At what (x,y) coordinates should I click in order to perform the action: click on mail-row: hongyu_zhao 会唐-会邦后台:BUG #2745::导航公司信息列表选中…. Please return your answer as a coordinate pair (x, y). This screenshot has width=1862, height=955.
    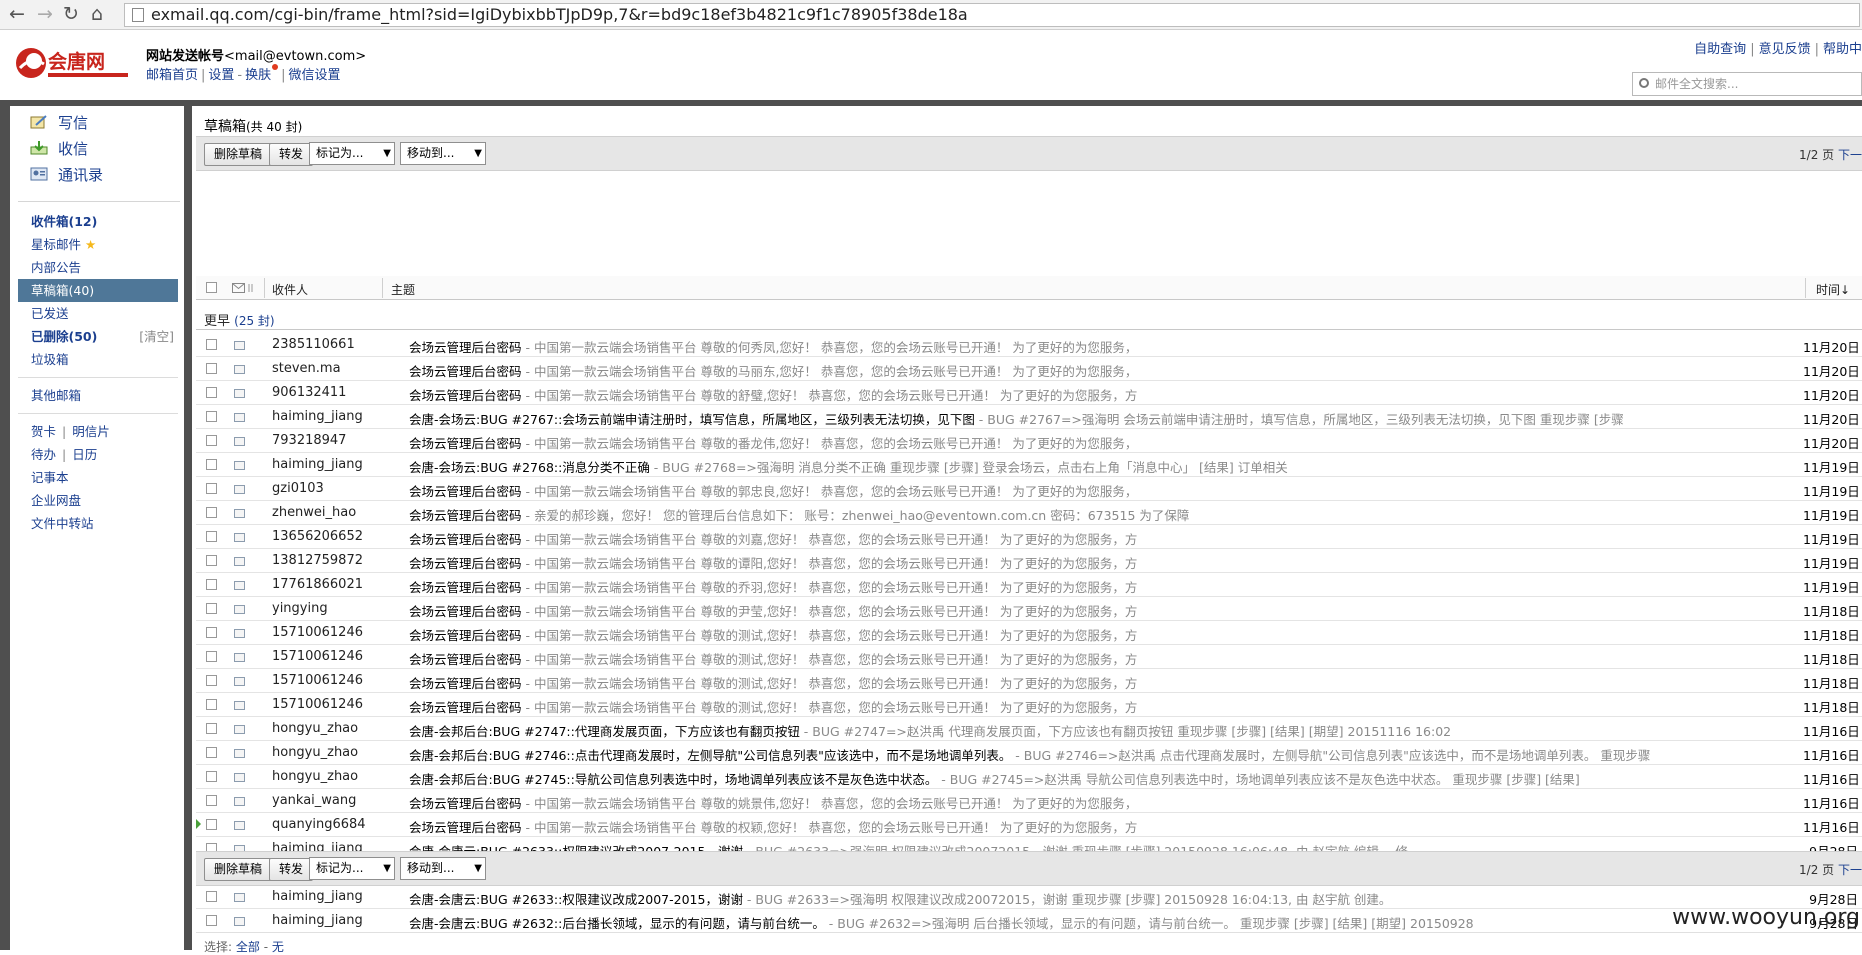
    Looking at the image, I should click on (1029, 777).